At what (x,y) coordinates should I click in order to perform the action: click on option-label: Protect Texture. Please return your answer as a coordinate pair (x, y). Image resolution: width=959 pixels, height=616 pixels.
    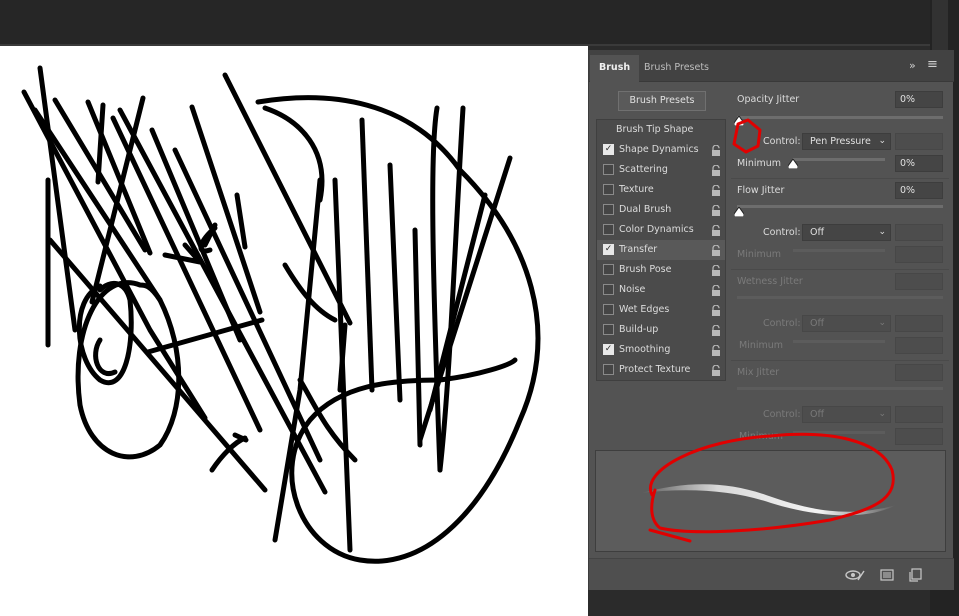
    Looking at the image, I should click on (655, 369).